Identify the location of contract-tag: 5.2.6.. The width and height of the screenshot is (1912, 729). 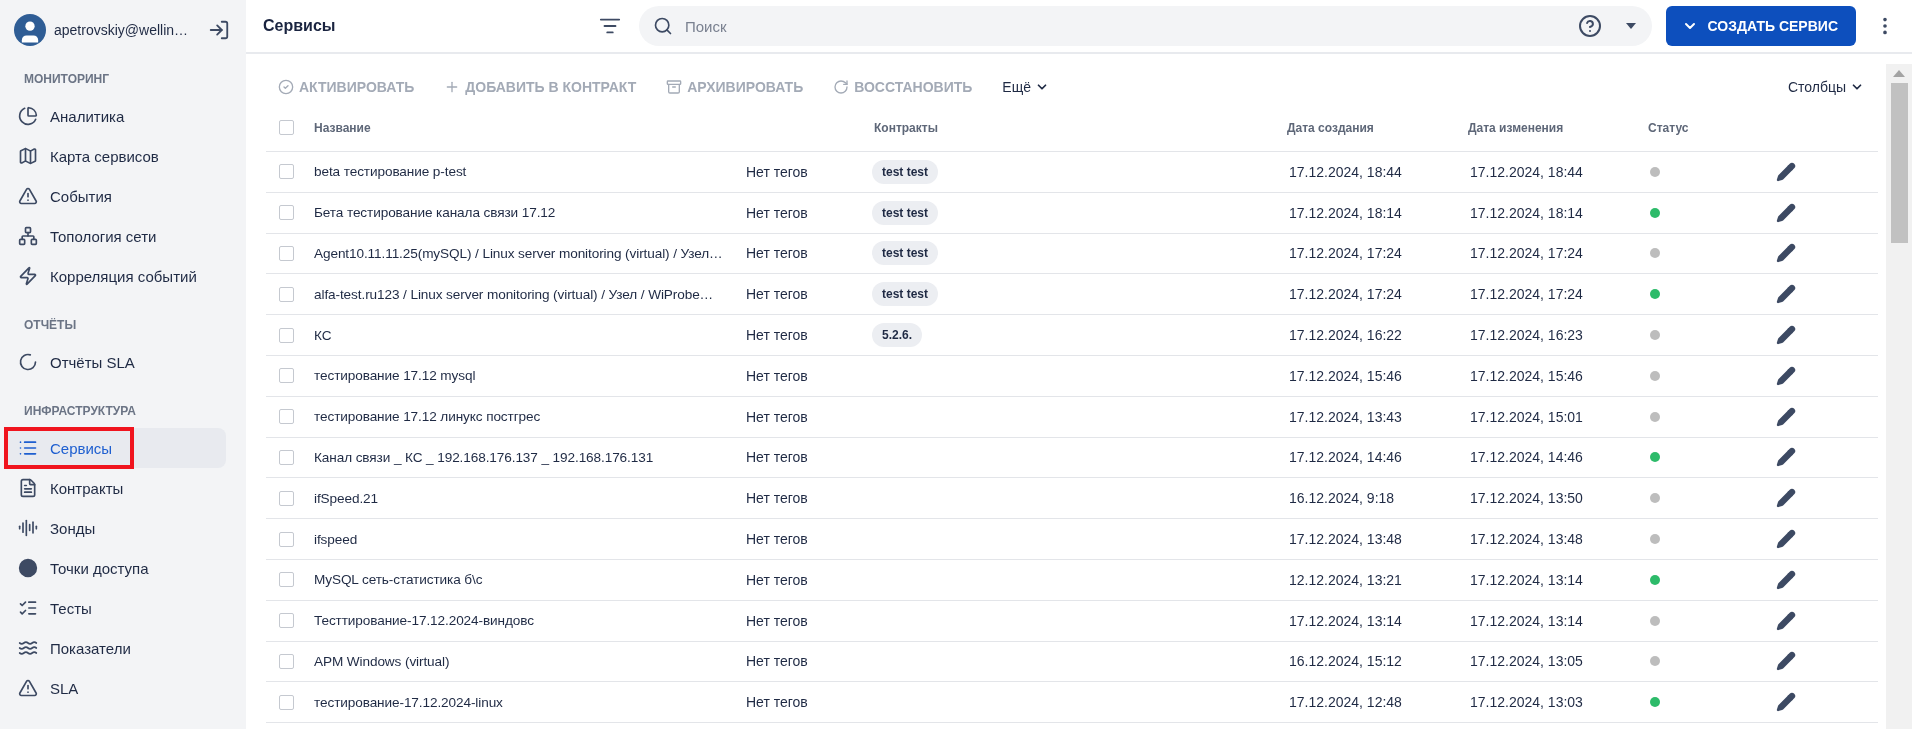
(897, 335).